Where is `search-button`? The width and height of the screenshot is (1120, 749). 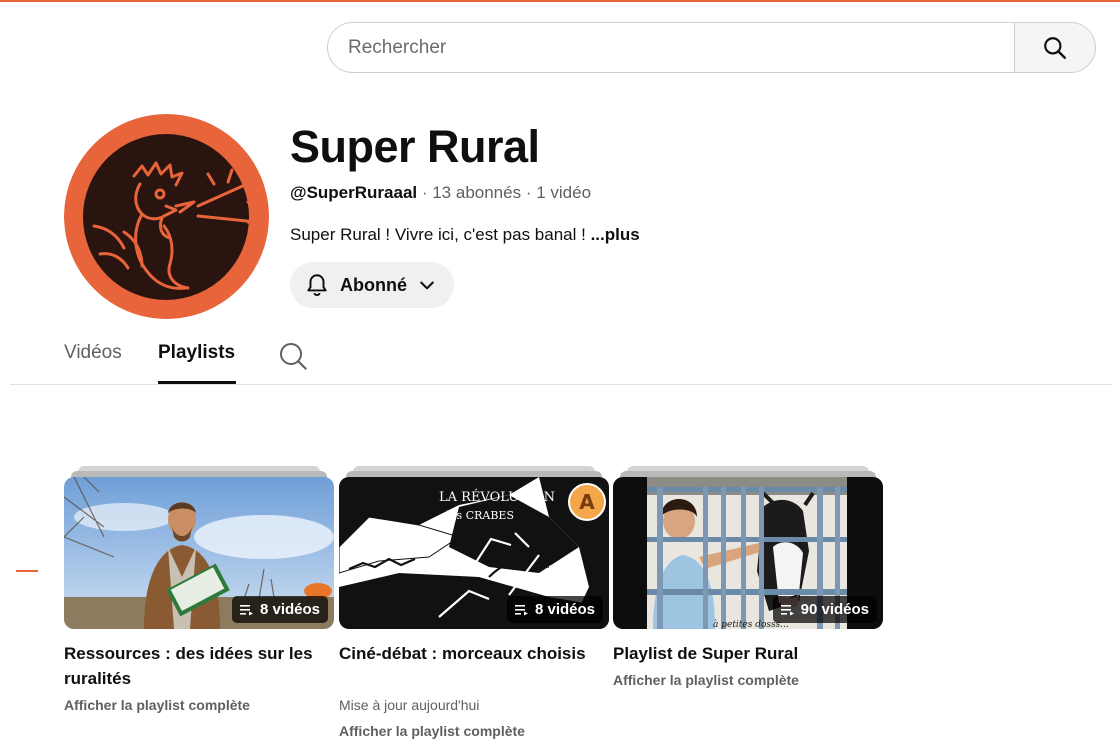 search-button is located at coordinates (1055, 47).